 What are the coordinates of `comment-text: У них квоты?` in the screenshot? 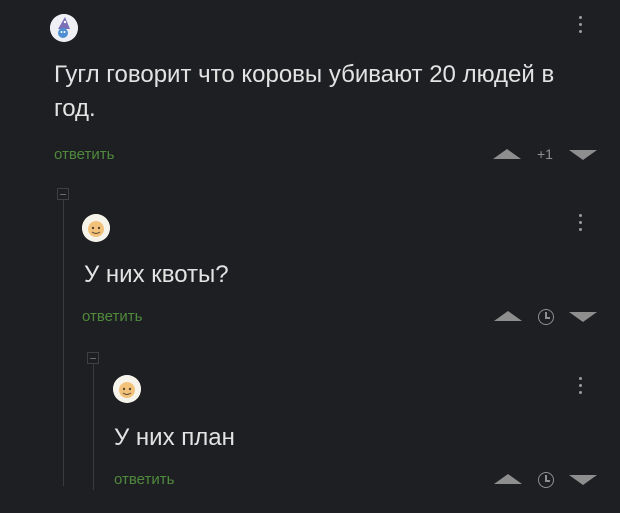 It's located at (156, 274).